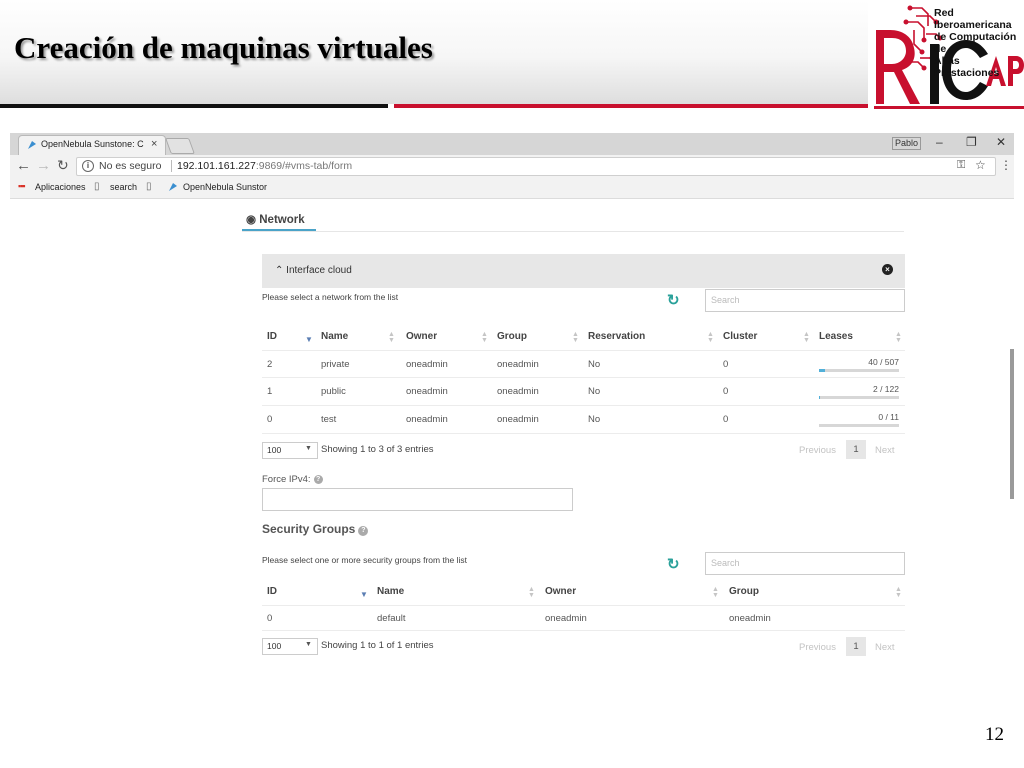 This screenshot has width=1024, height=768. Describe the element at coordinates (88, 166) in the screenshot. I see `info-icon: i` at that location.